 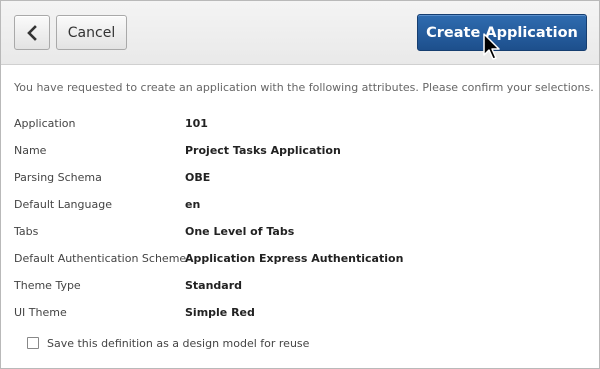 I want to click on attribute-value: Simple Red, so click(x=220, y=312).